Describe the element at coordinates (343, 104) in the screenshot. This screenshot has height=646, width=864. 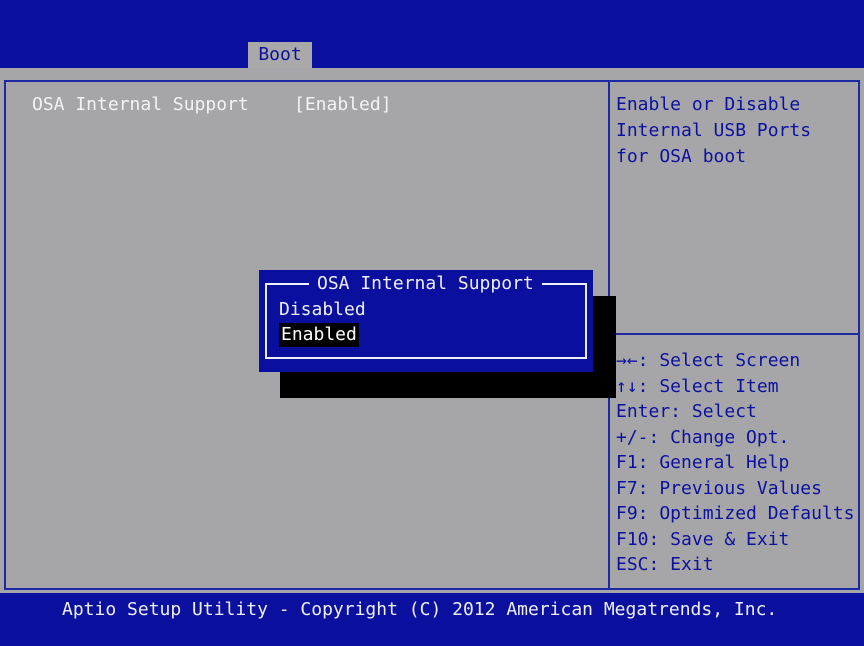
I see `setting-value-osa-internal-support: [Enabled]` at that location.